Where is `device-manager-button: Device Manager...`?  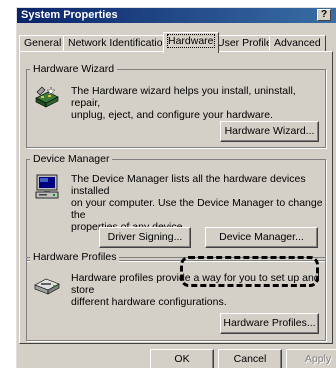
device-manager-button: Device Manager... is located at coordinates (261, 237).